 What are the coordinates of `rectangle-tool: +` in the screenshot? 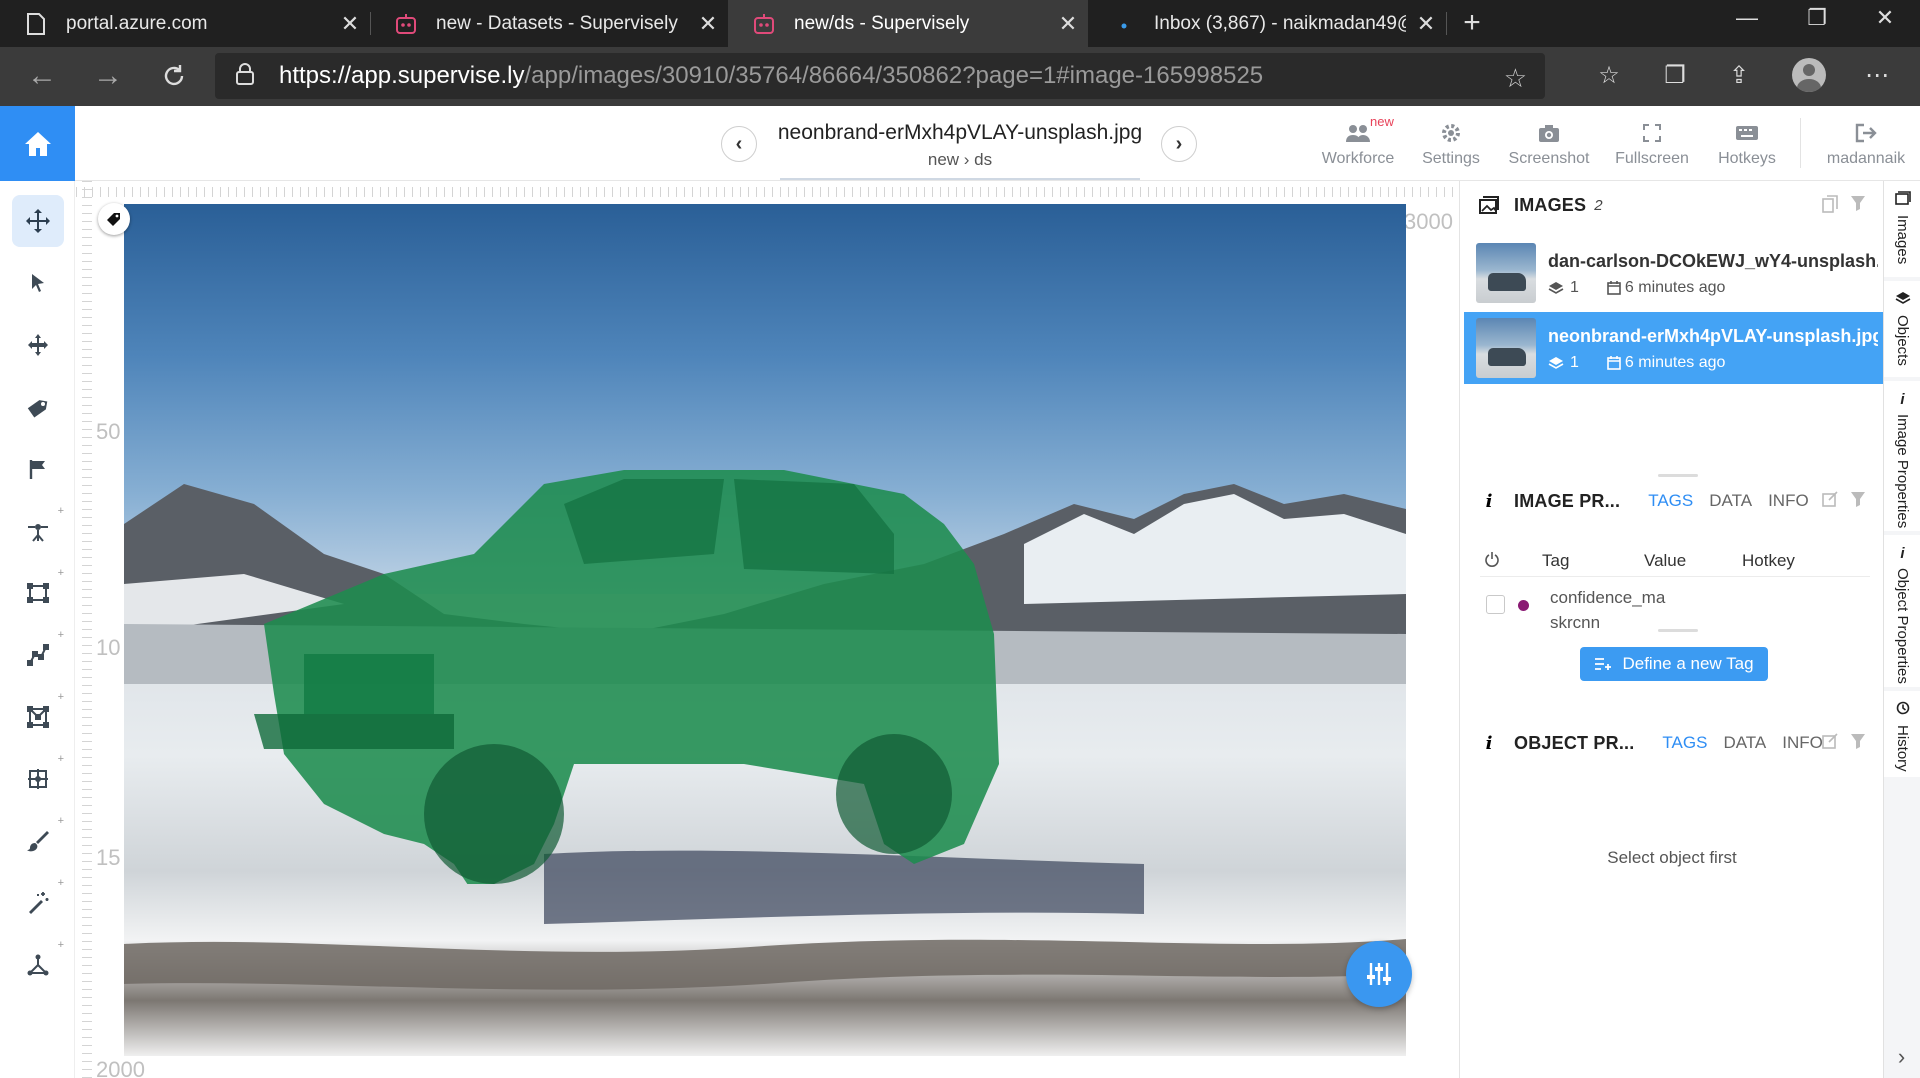 It's located at (38, 593).